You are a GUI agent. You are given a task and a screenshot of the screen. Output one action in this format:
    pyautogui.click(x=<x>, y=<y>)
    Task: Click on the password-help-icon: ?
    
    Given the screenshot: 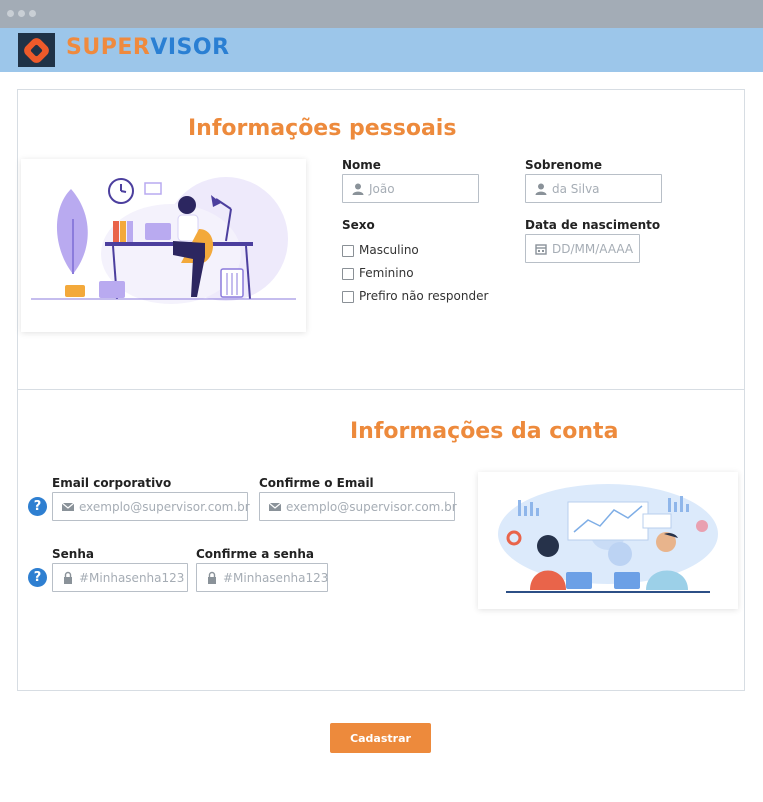 What is the action you would take?
    pyautogui.click(x=37, y=577)
    